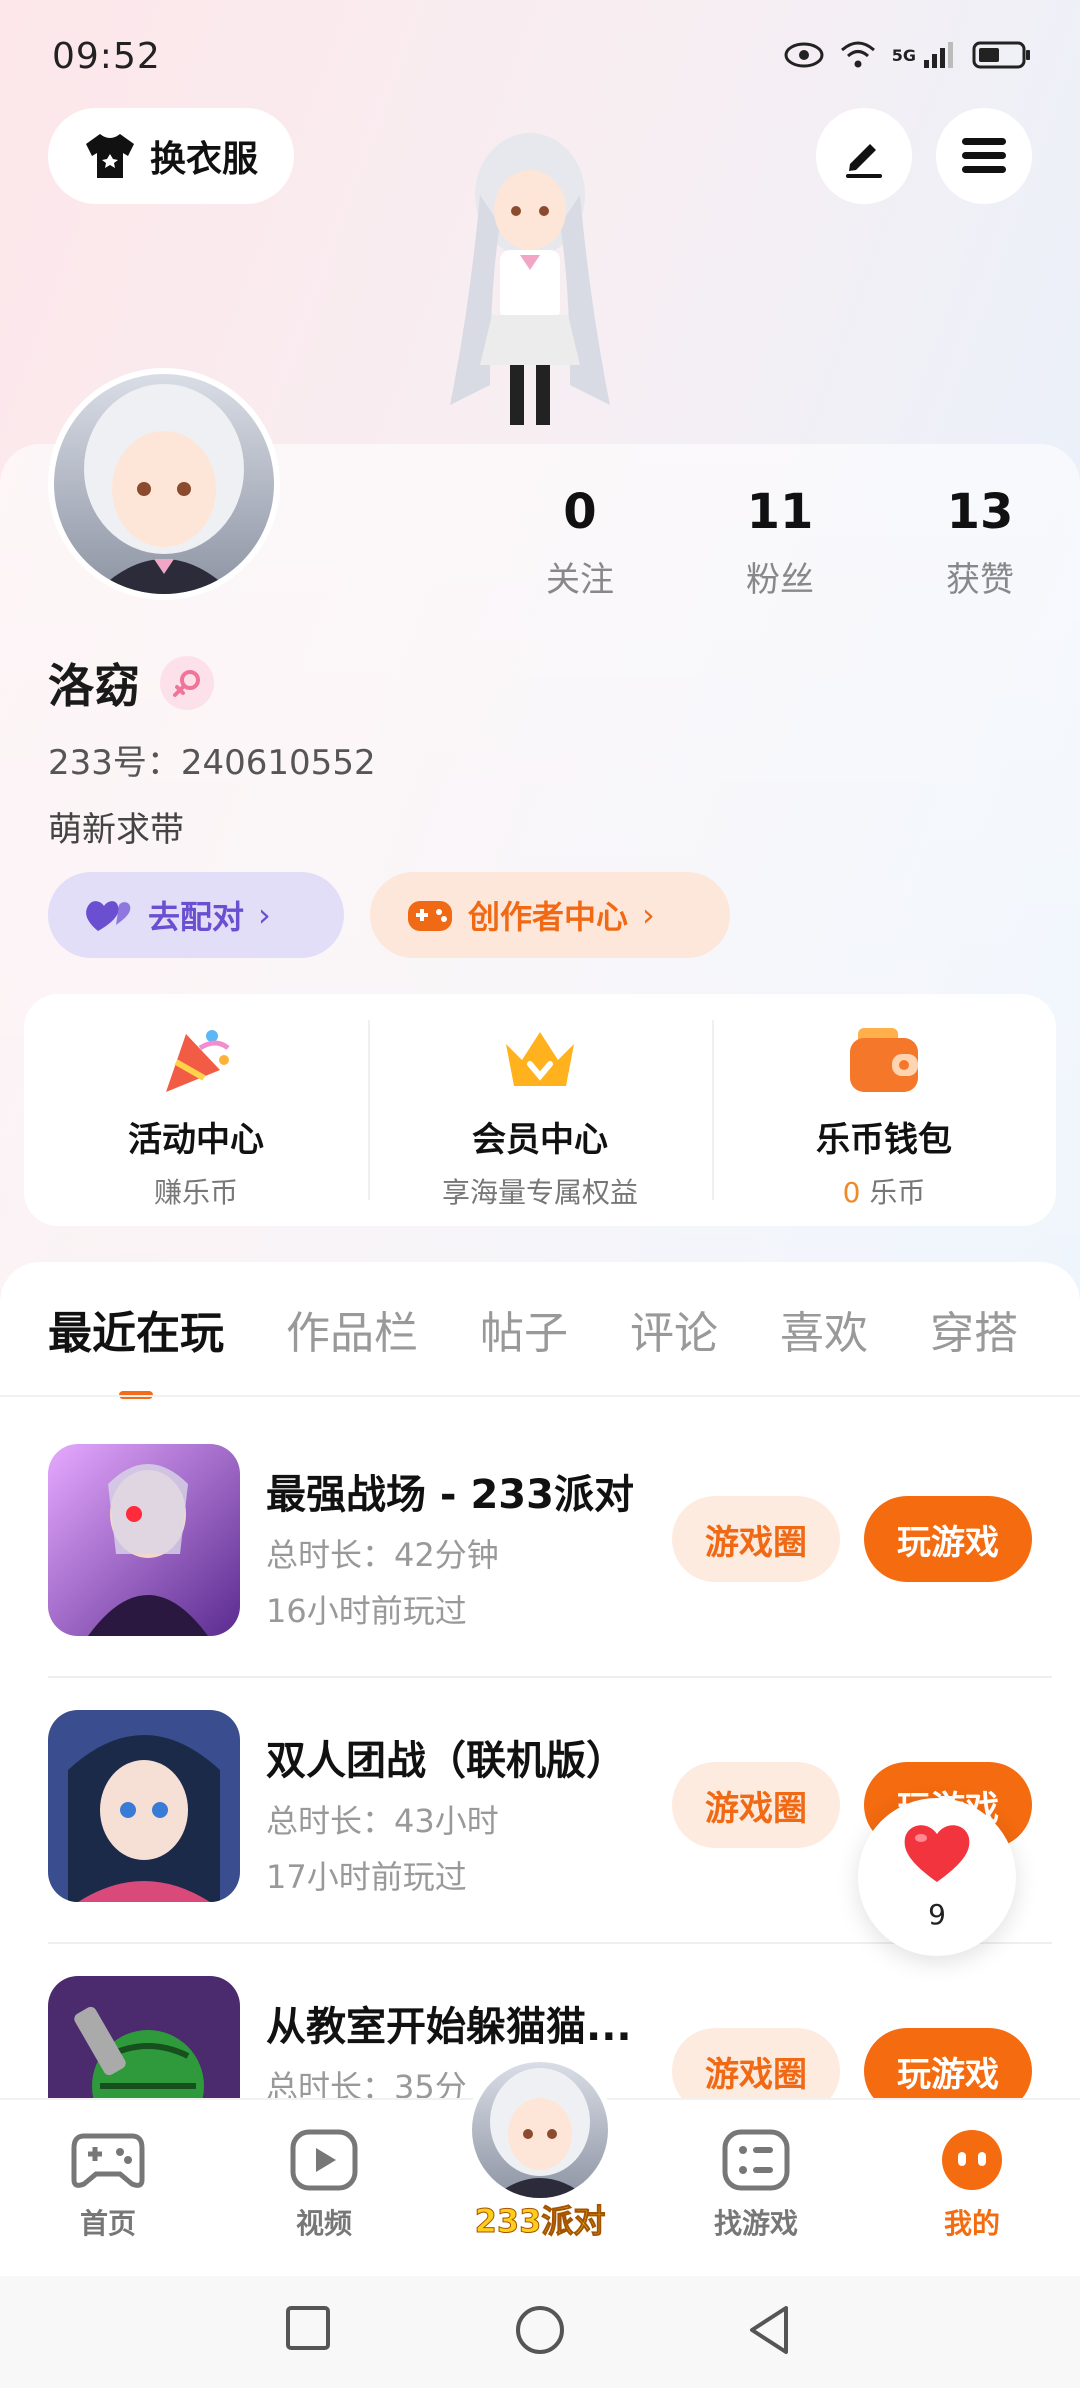 This screenshot has height=2388, width=1080. Describe the element at coordinates (804, 55) in the screenshot. I see `eye-icon` at that location.